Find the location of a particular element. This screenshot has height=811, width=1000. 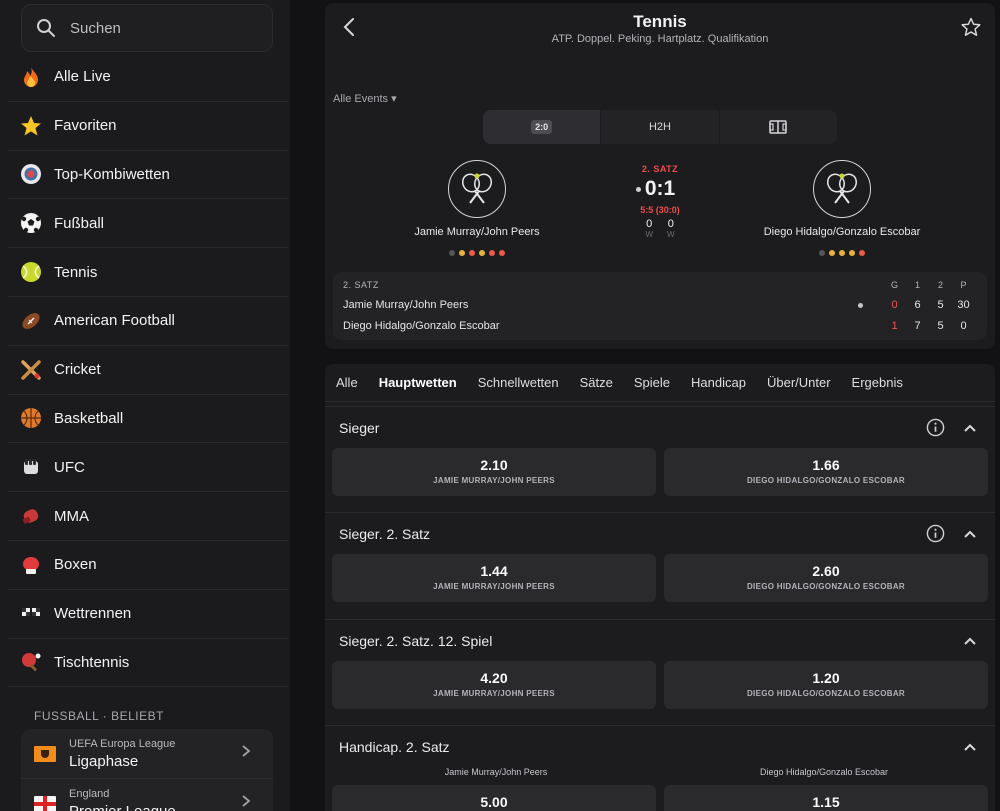

market-header: Sieger is located at coordinates (660, 427).